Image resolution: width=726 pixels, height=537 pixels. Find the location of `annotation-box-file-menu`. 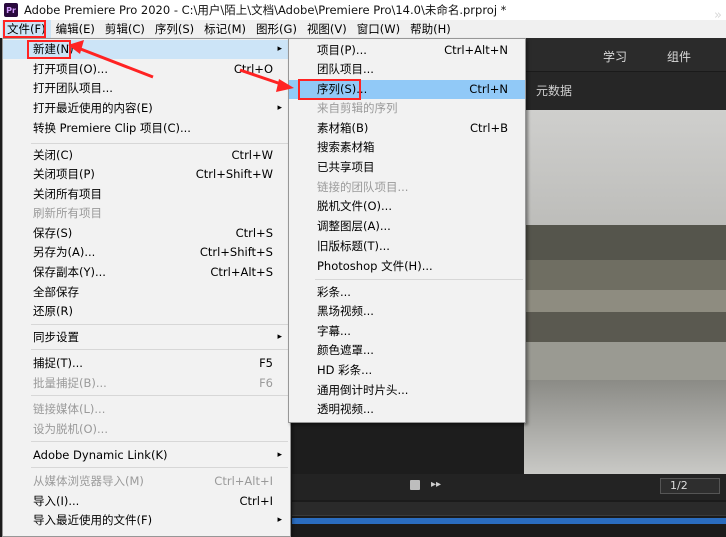

annotation-box-file-menu is located at coordinates (24, 29).